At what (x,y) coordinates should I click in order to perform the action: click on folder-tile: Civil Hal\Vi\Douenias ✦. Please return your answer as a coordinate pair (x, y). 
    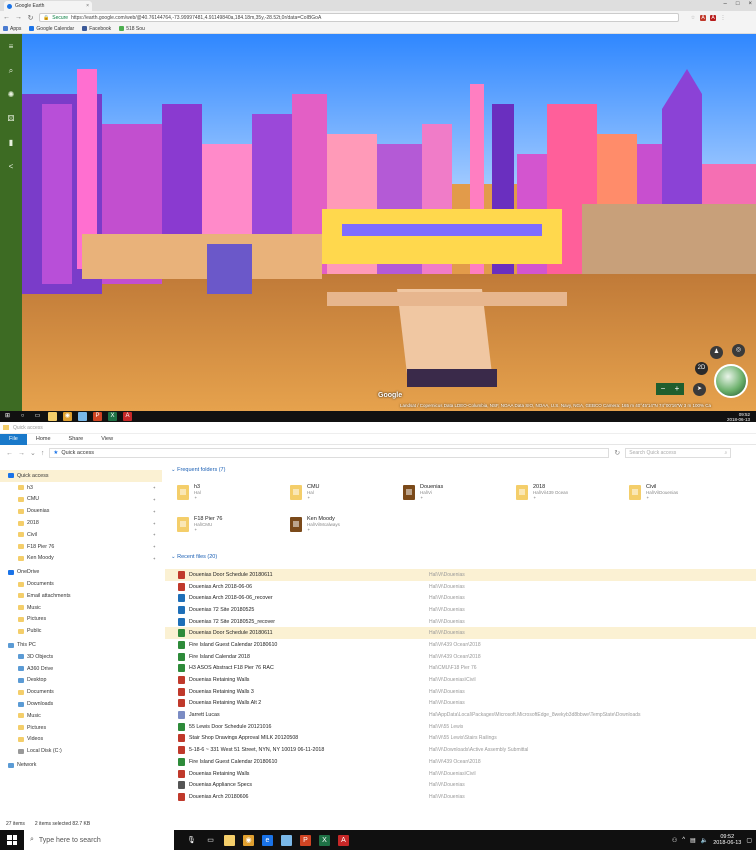
    Looking at the image, I should click on (684, 497).